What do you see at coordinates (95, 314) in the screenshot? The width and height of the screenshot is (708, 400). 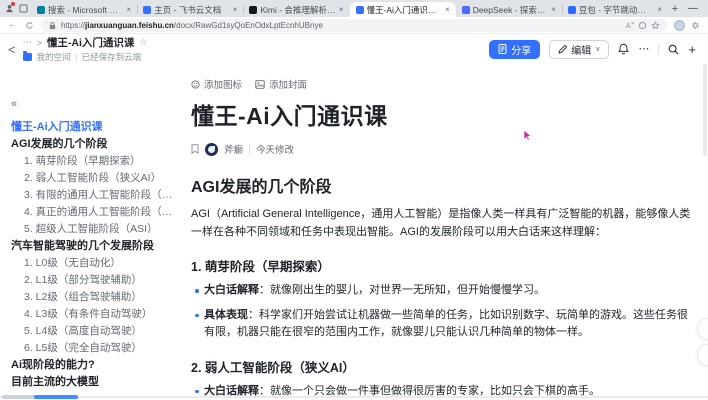 I see `outline-item: 4. L3级（有条件自动驾驶）` at bounding box center [95, 314].